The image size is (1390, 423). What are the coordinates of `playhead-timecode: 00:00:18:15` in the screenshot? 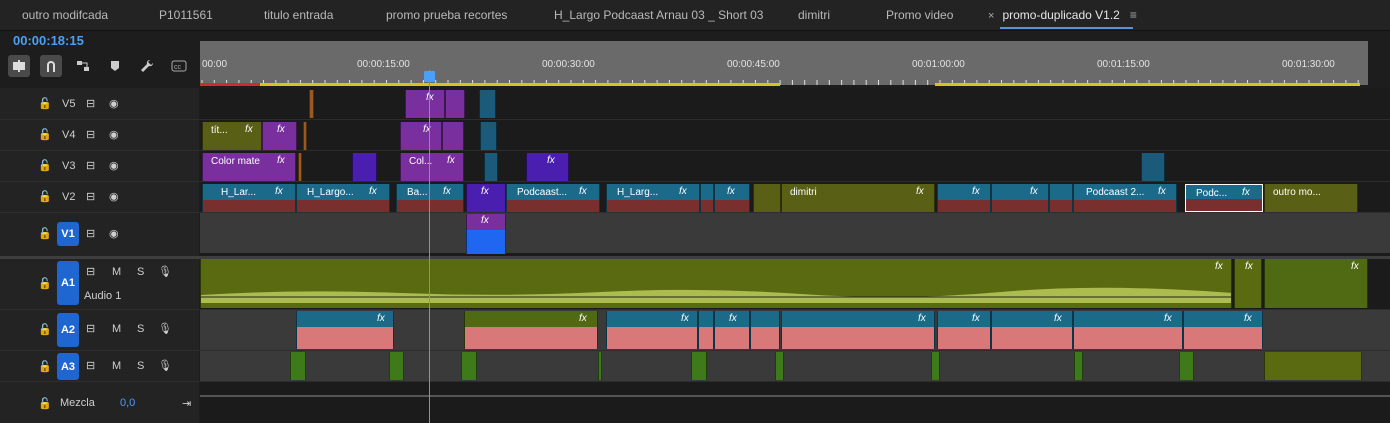 It's located at (48, 40).